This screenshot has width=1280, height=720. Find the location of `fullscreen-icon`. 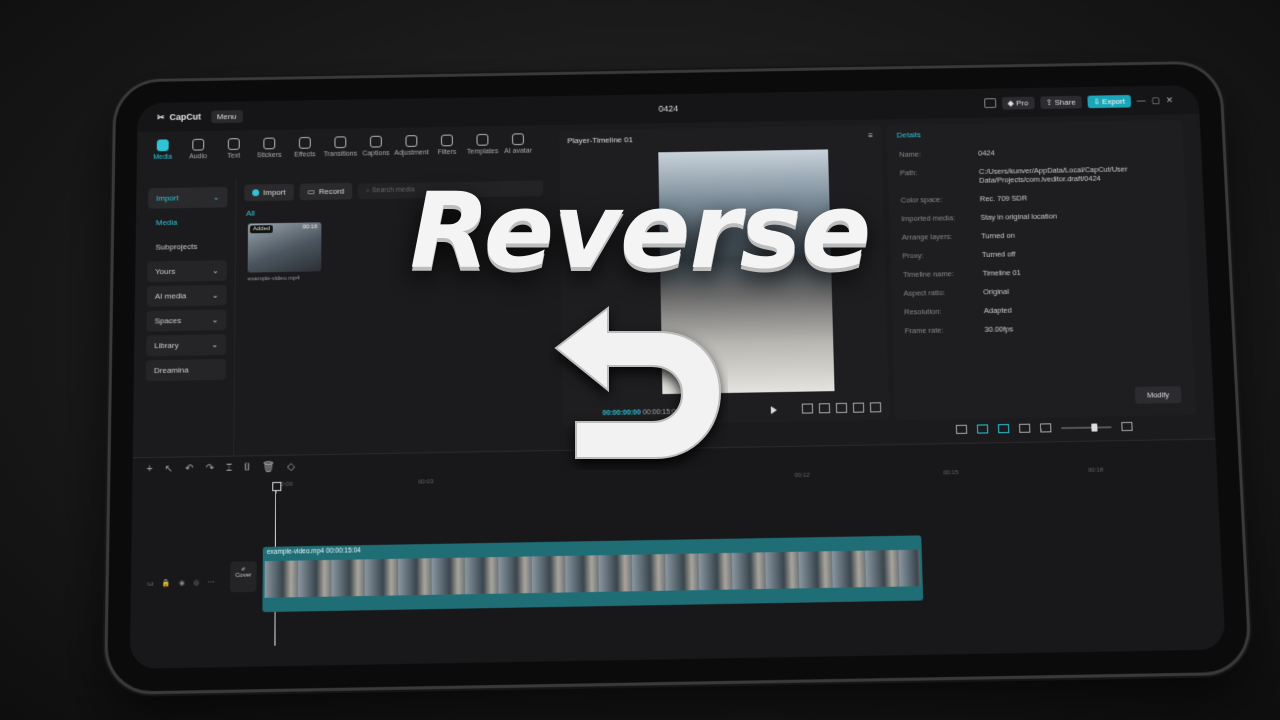

fullscreen-icon is located at coordinates (875, 407).